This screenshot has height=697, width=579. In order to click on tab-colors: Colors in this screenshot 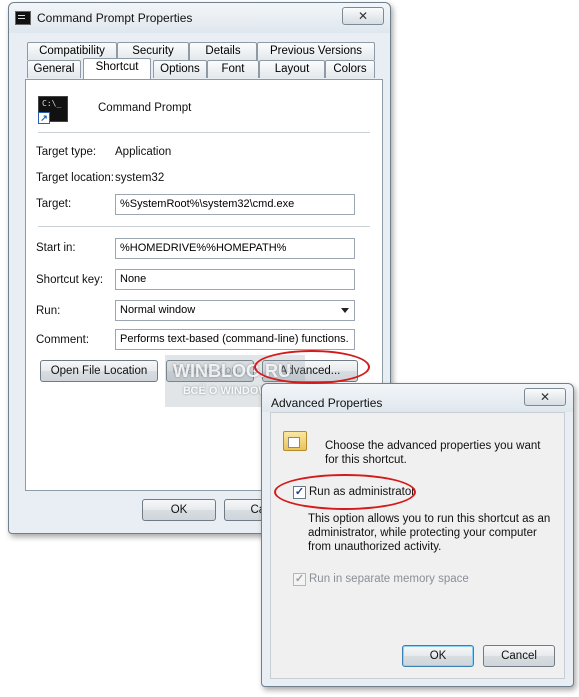, I will do `click(350, 69)`.